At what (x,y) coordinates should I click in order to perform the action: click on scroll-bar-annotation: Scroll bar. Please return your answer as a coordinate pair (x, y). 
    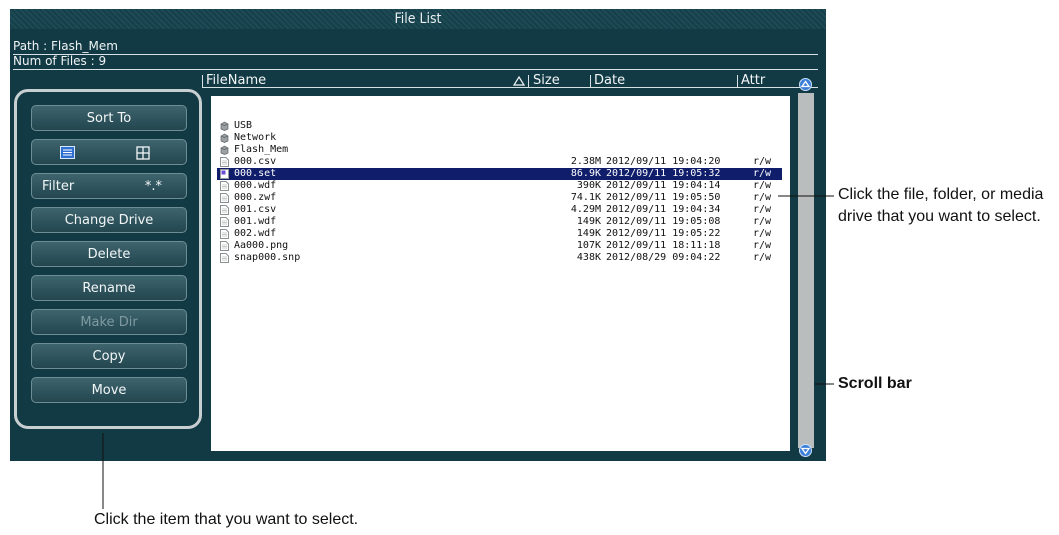
    Looking at the image, I should click on (875, 383).